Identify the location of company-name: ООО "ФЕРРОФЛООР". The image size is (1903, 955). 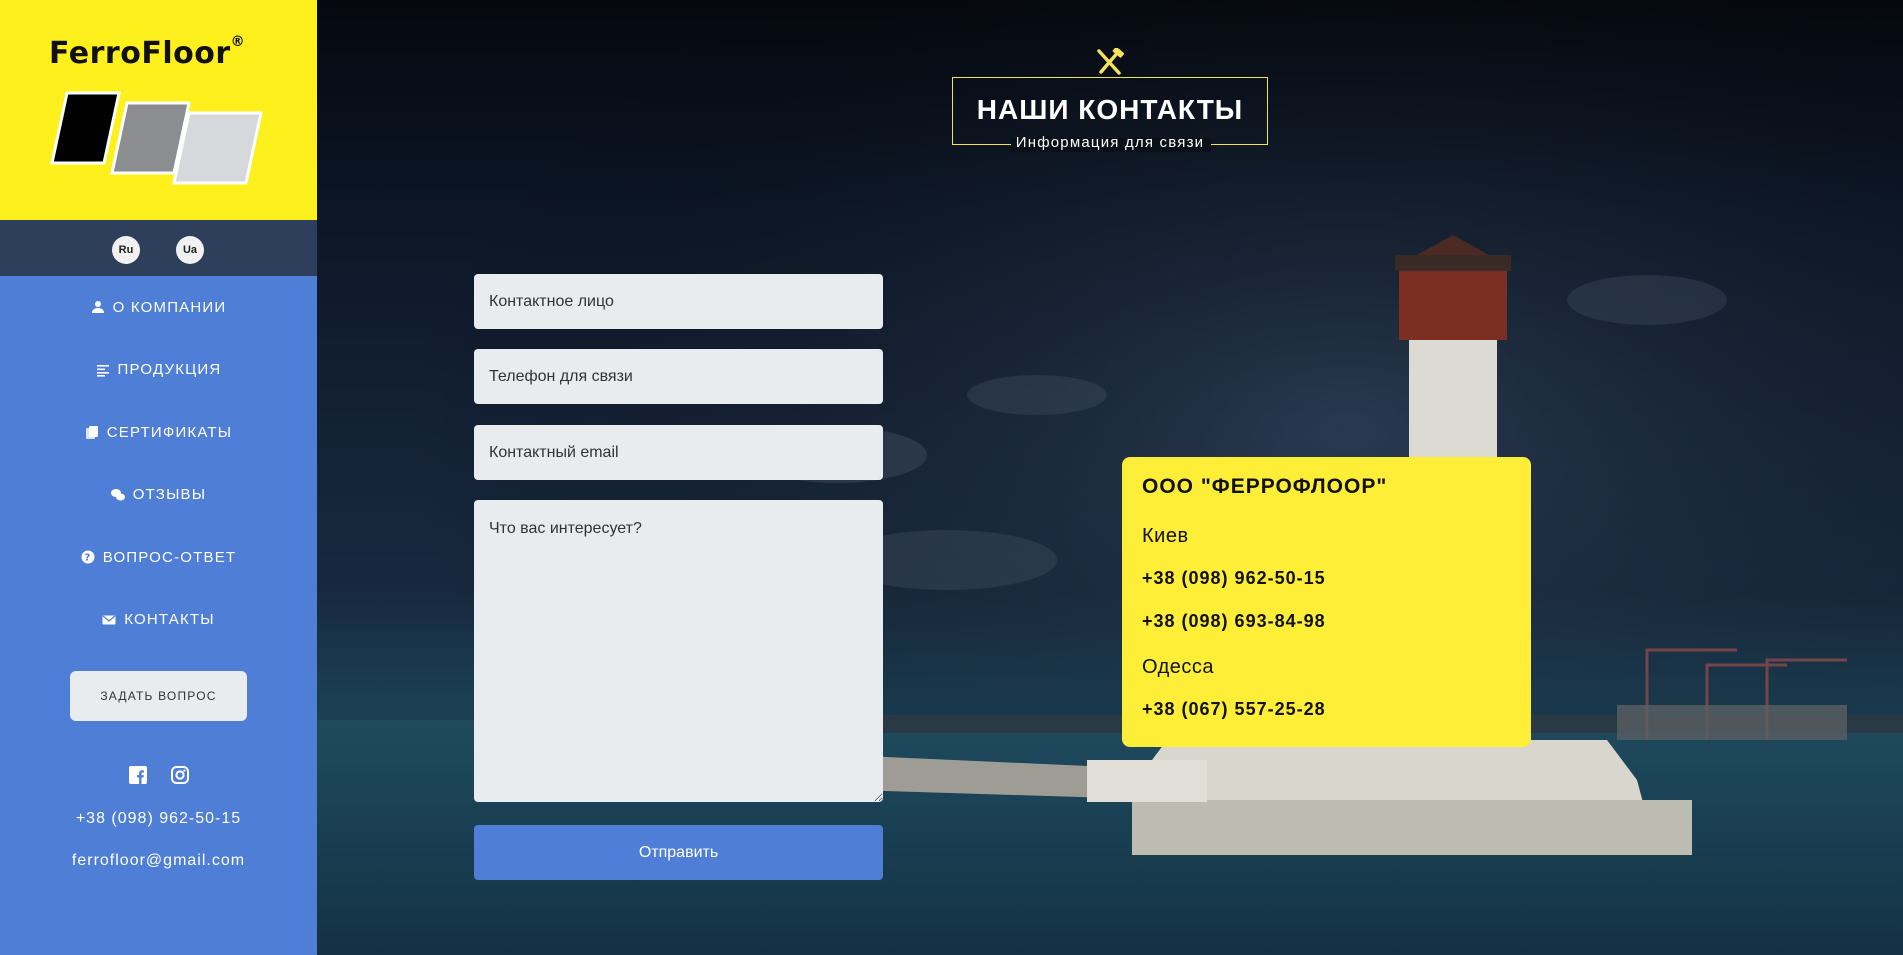
(1265, 486).